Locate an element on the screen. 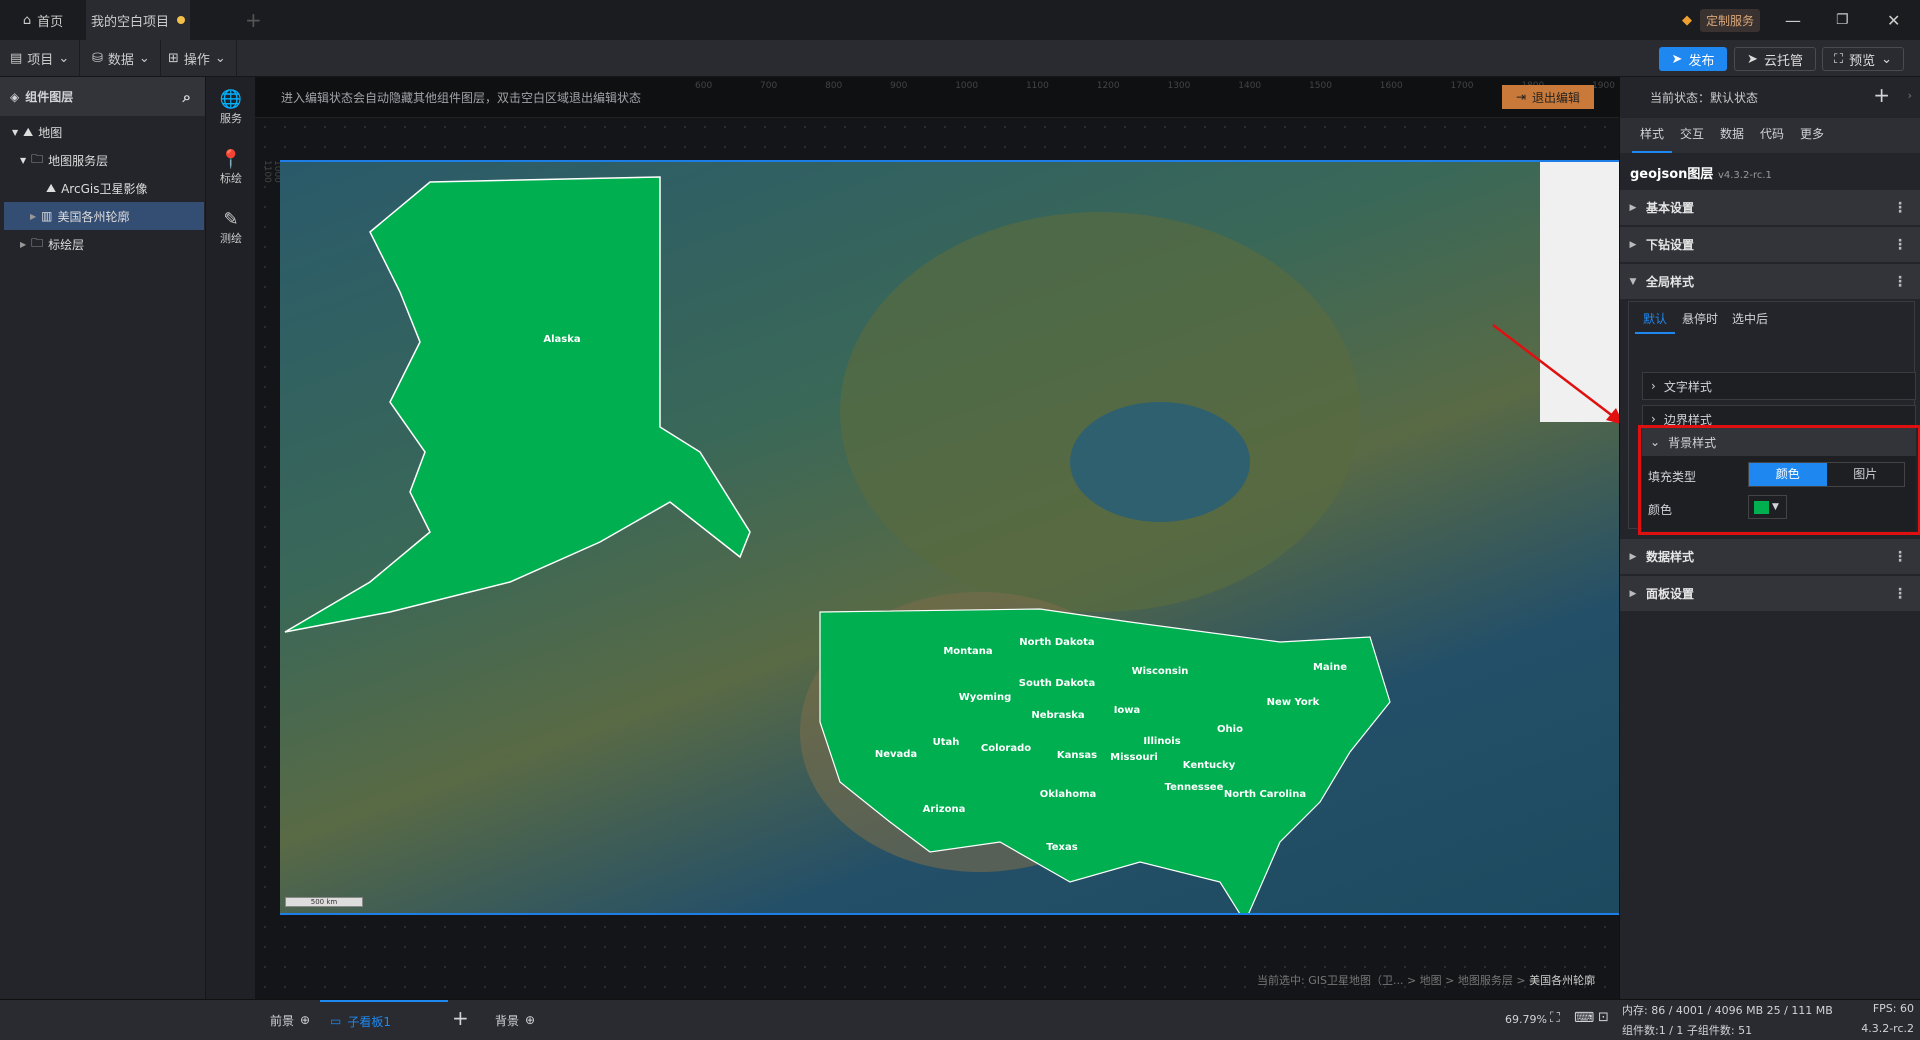 The height and width of the screenshot is (1040, 1920). menu-project: ▤ 项目 ⌄ is located at coordinates (40, 58).